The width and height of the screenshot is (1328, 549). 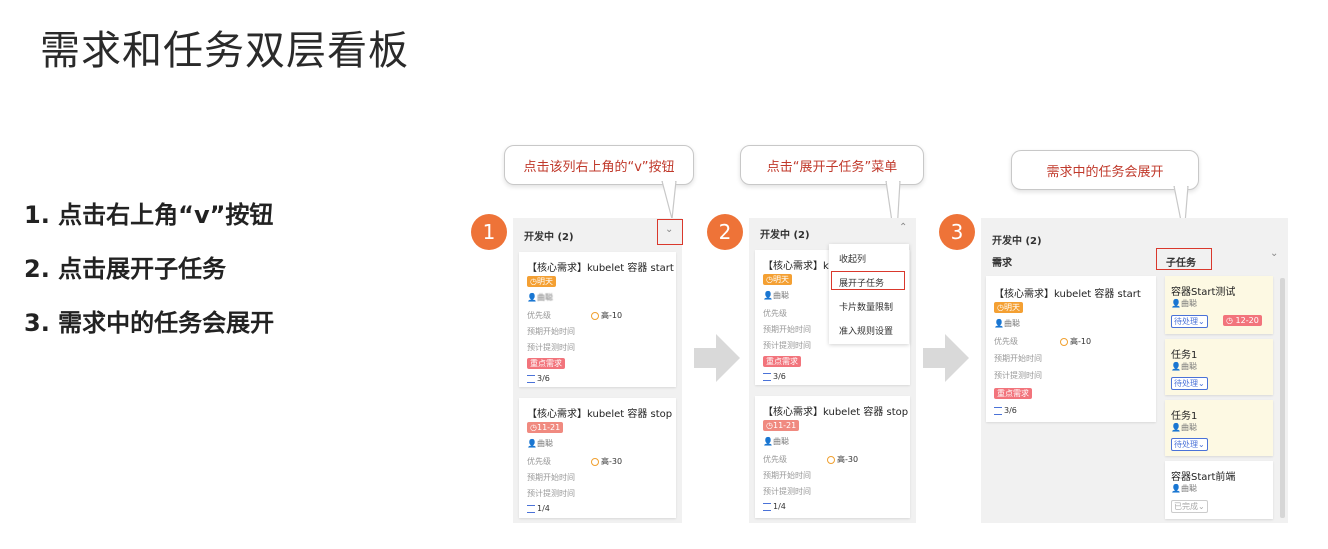 What do you see at coordinates (1247, 320) in the screenshot?
I see `due-date: 12-20` at bounding box center [1247, 320].